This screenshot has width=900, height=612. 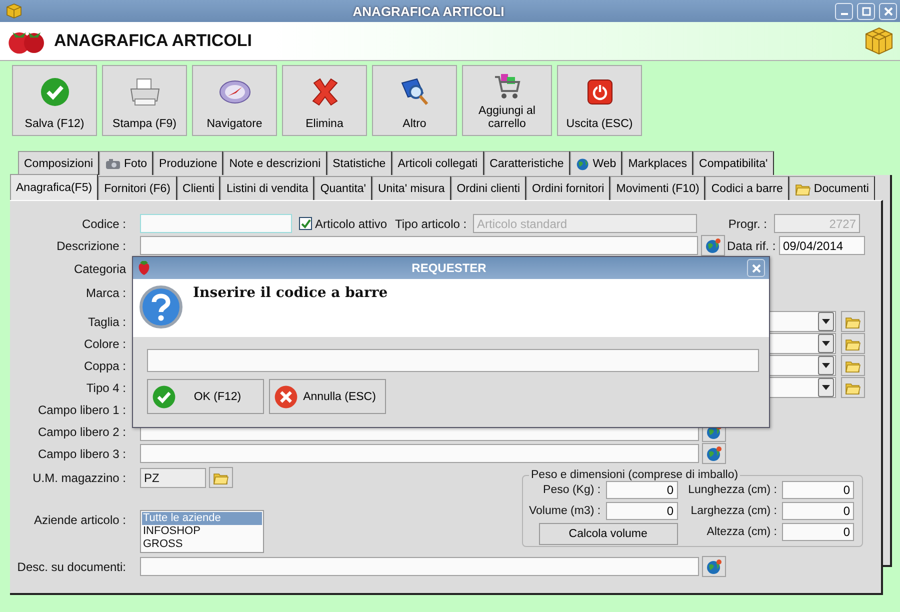 I want to click on tab: Codici a barre, so click(x=747, y=188).